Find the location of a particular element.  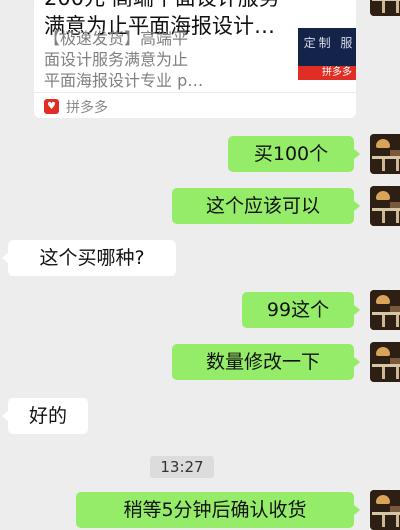

product-thumbnail: 定制 服务 拼多多 is located at coordinates (327, 54).